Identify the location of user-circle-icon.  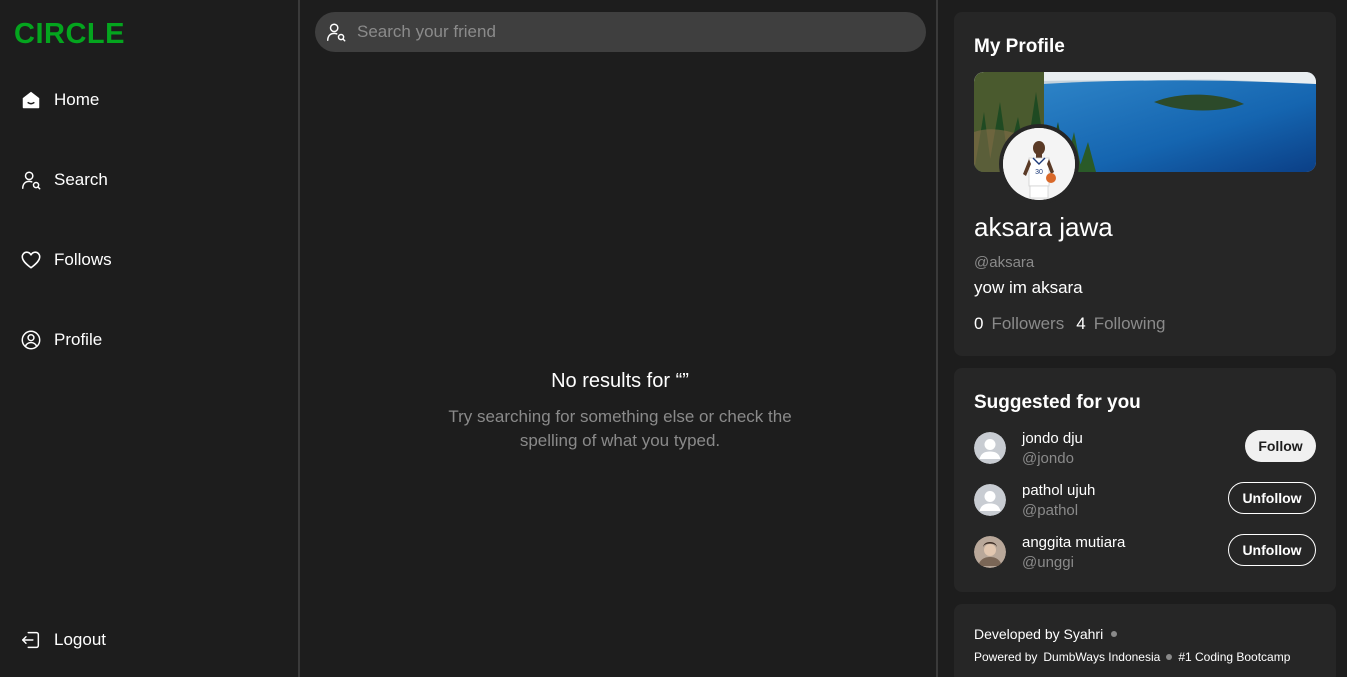
(31, 340).